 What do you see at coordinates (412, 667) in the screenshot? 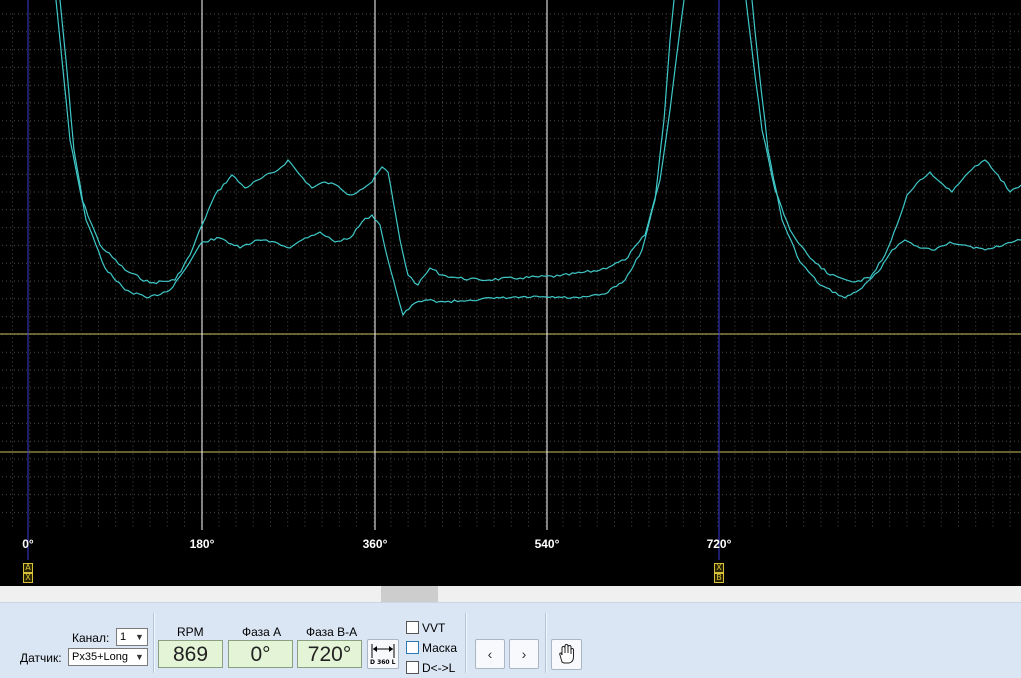
I see `dl-checkbox` at bounding box center [412, 667].